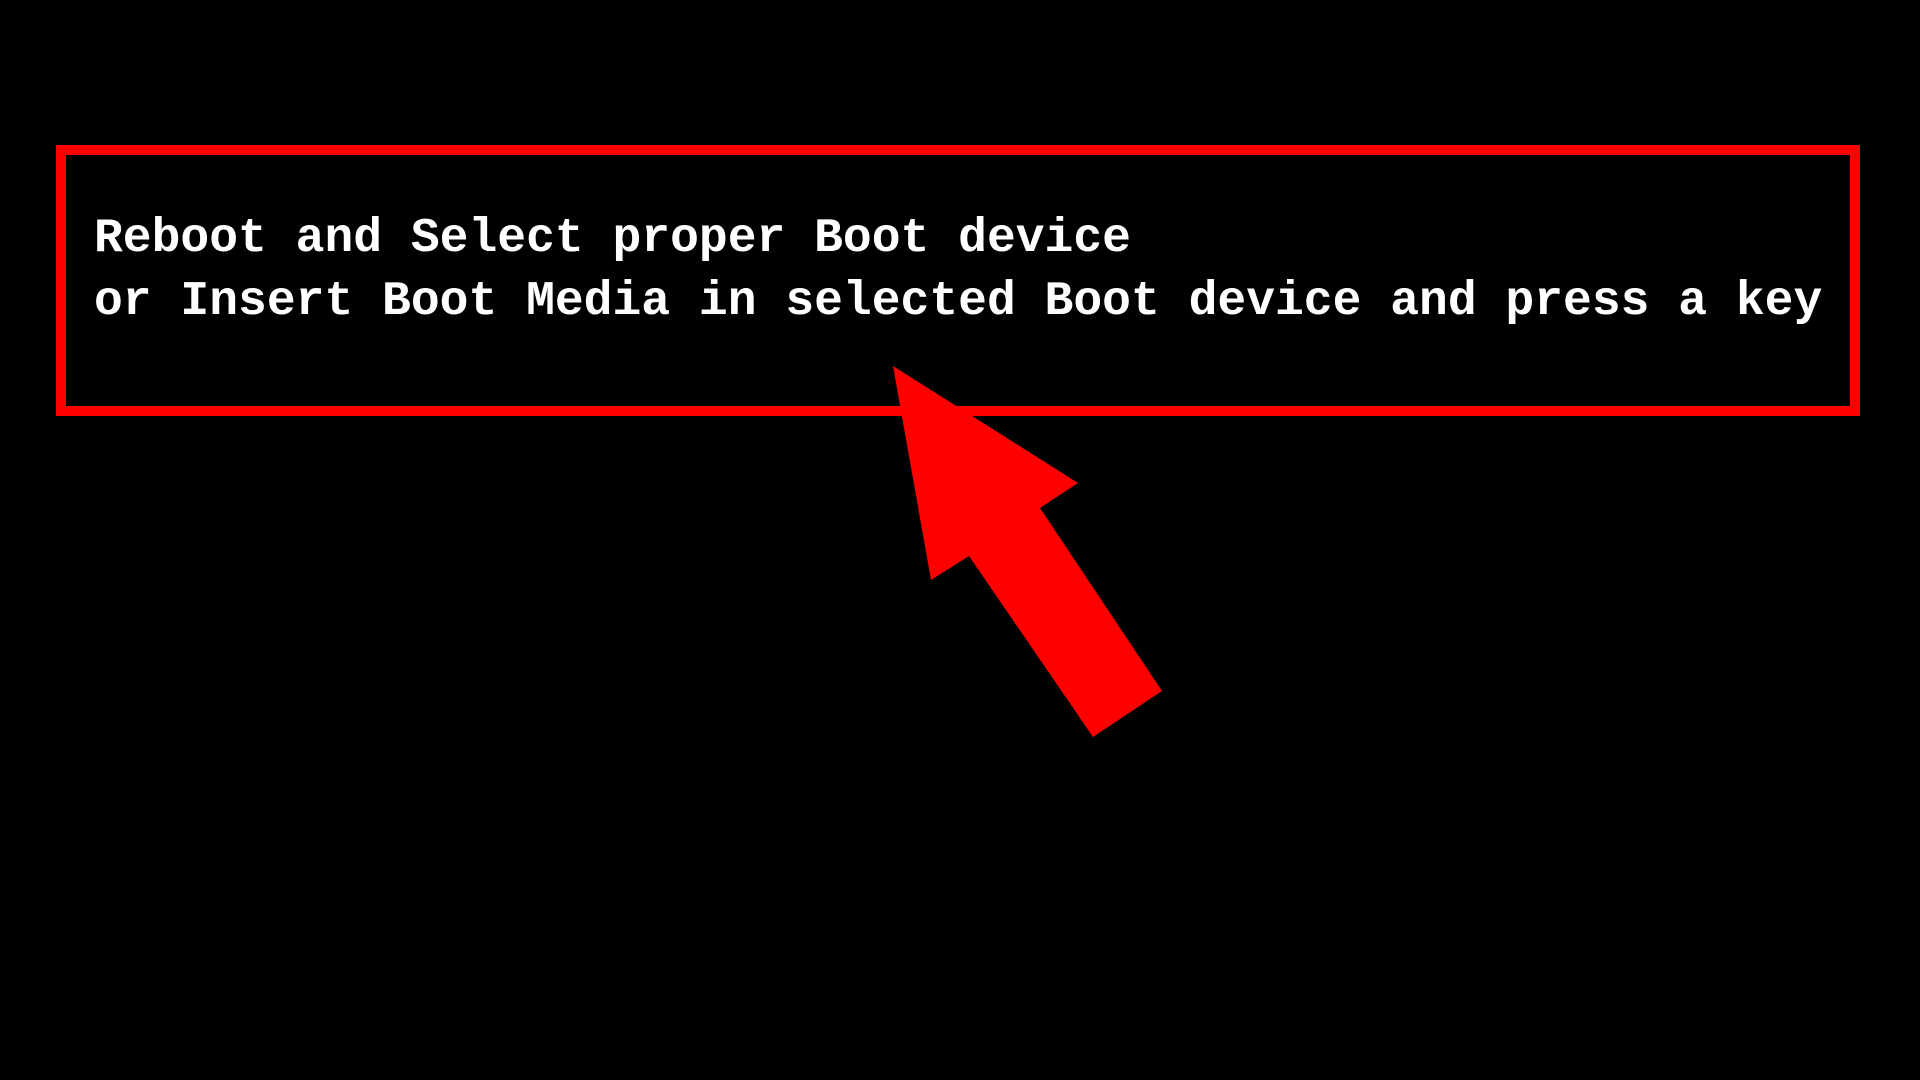 Image resolution: width=1920 pixels, height=1080 pixels. I want to click on boot-error-line-1: Reboot and Select proper Boot device, so click(612, 239).